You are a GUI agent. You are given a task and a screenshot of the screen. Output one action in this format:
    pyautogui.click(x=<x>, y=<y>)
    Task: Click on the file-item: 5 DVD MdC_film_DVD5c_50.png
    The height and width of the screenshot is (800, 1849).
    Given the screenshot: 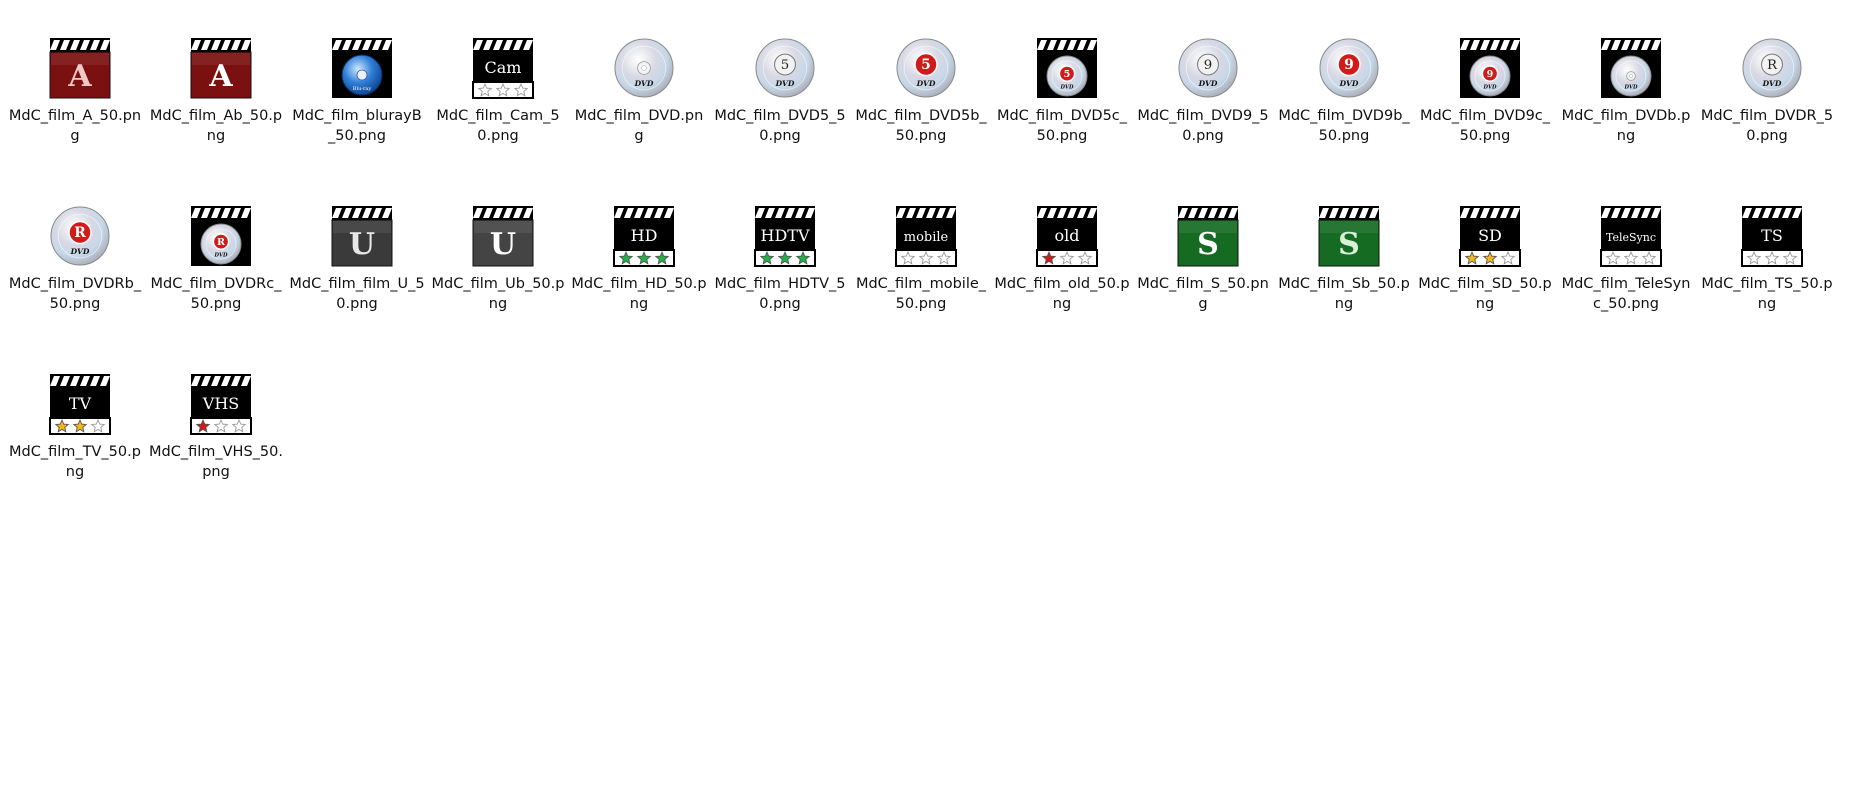 What is the action you would take?
    pyautogui.click(x=1062, y=75)
    